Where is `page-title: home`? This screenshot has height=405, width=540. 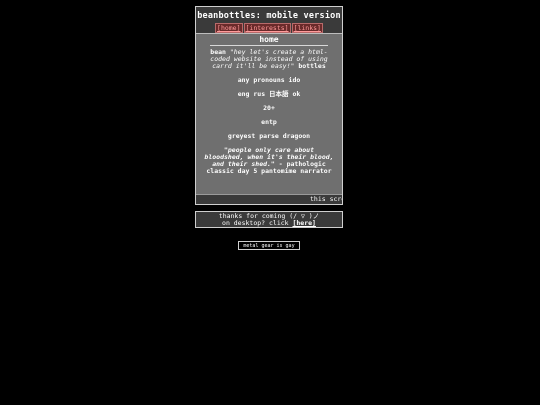
page-title: home is located at coordinates (269, 39).